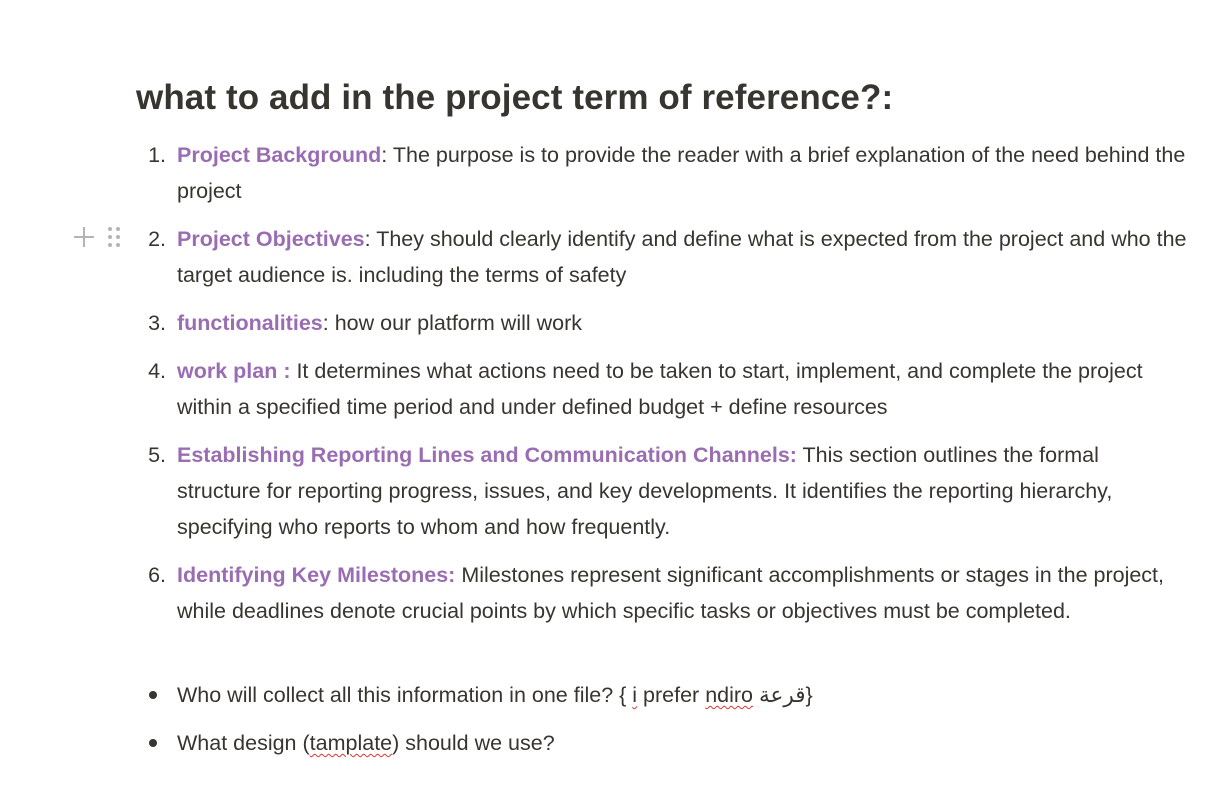 Image resolution: width=1227 pixels, height=808 pixels. I want to click on item-title: Identifying Key Milestones:, so click(316, 575).